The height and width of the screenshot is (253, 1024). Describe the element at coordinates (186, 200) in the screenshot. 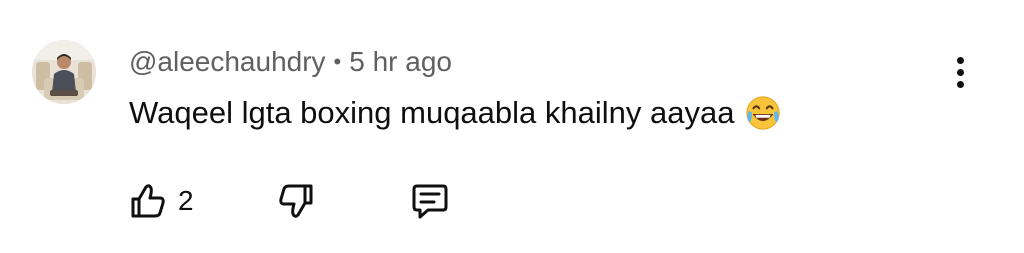

I see `like-count: 2` at that location.